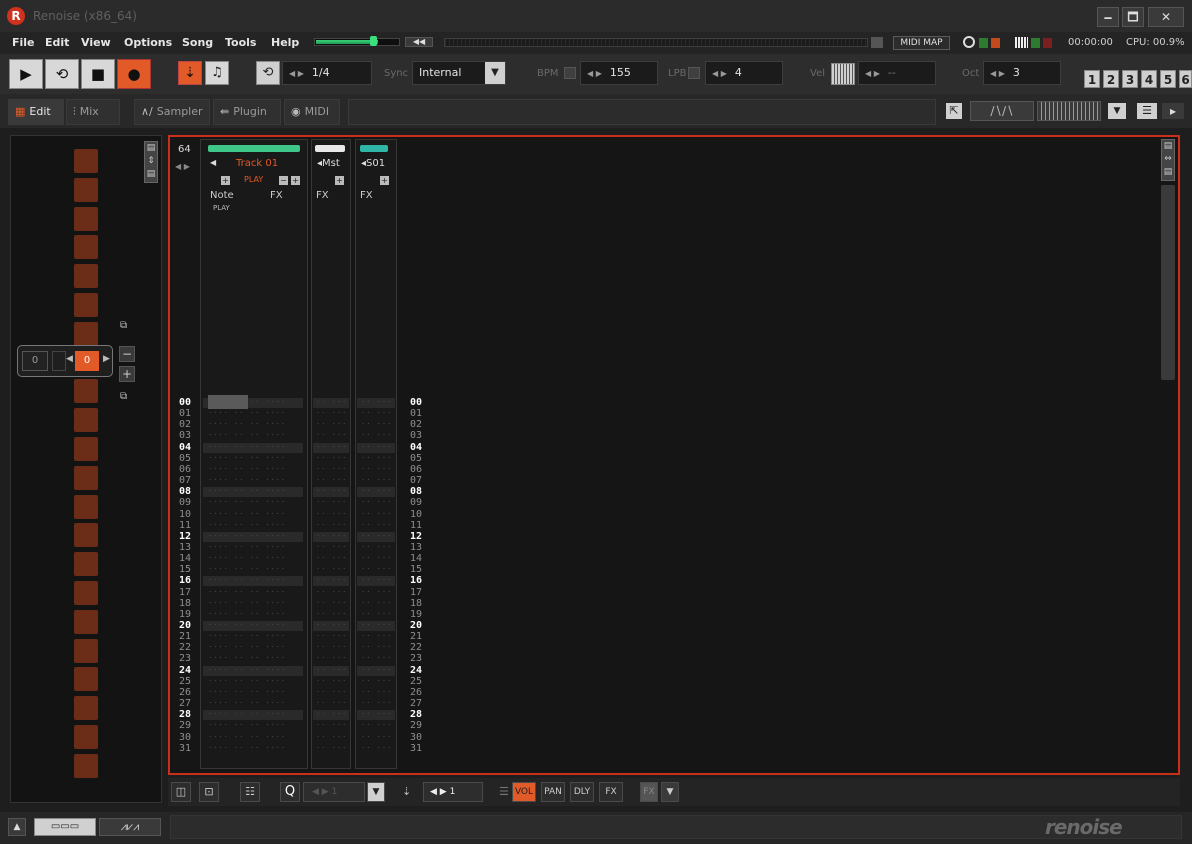 The width and height of the screenshot is (1192, 844). I want to click on follow-player-button: ⇣, so click(190, 73).